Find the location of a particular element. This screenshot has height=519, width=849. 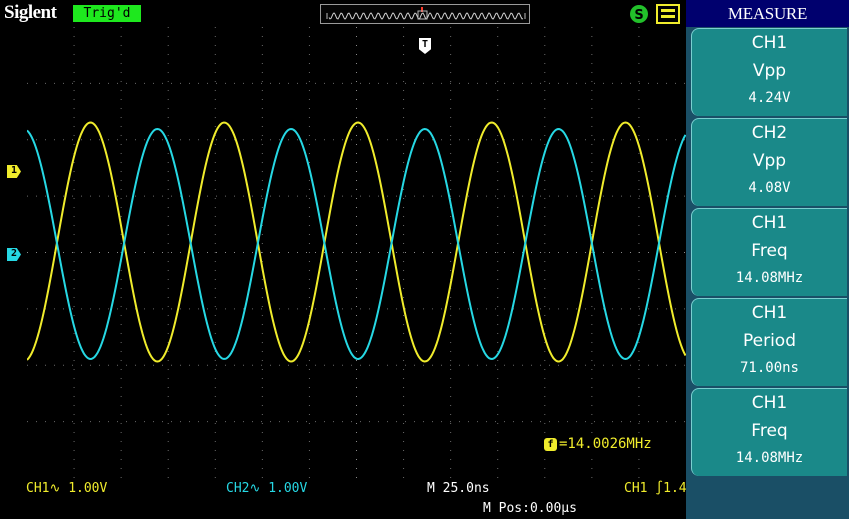

measure-type: Period is located at coordinates (769, 341).